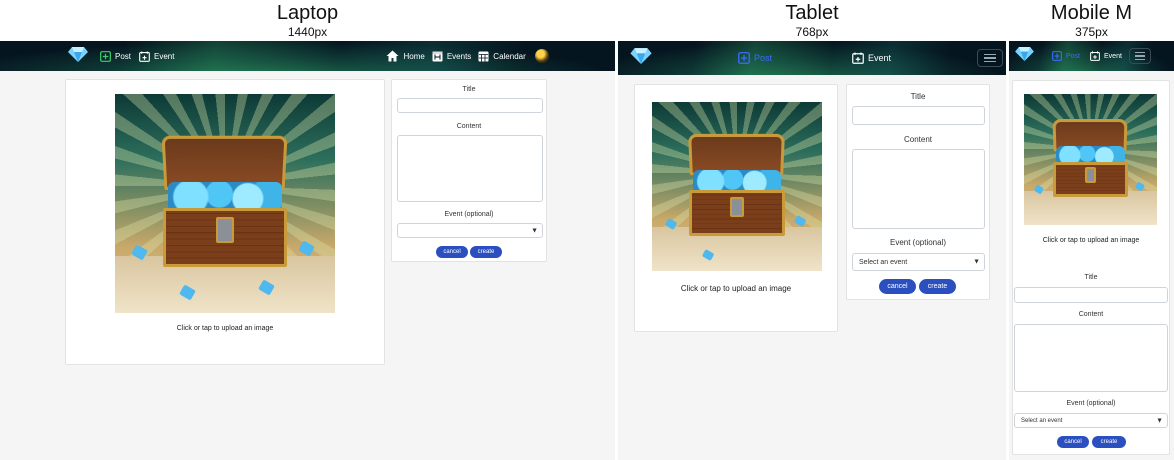 This screenshot has width=1174, height=460. I want to click on frame-title: Laptop, so click(307, 13).